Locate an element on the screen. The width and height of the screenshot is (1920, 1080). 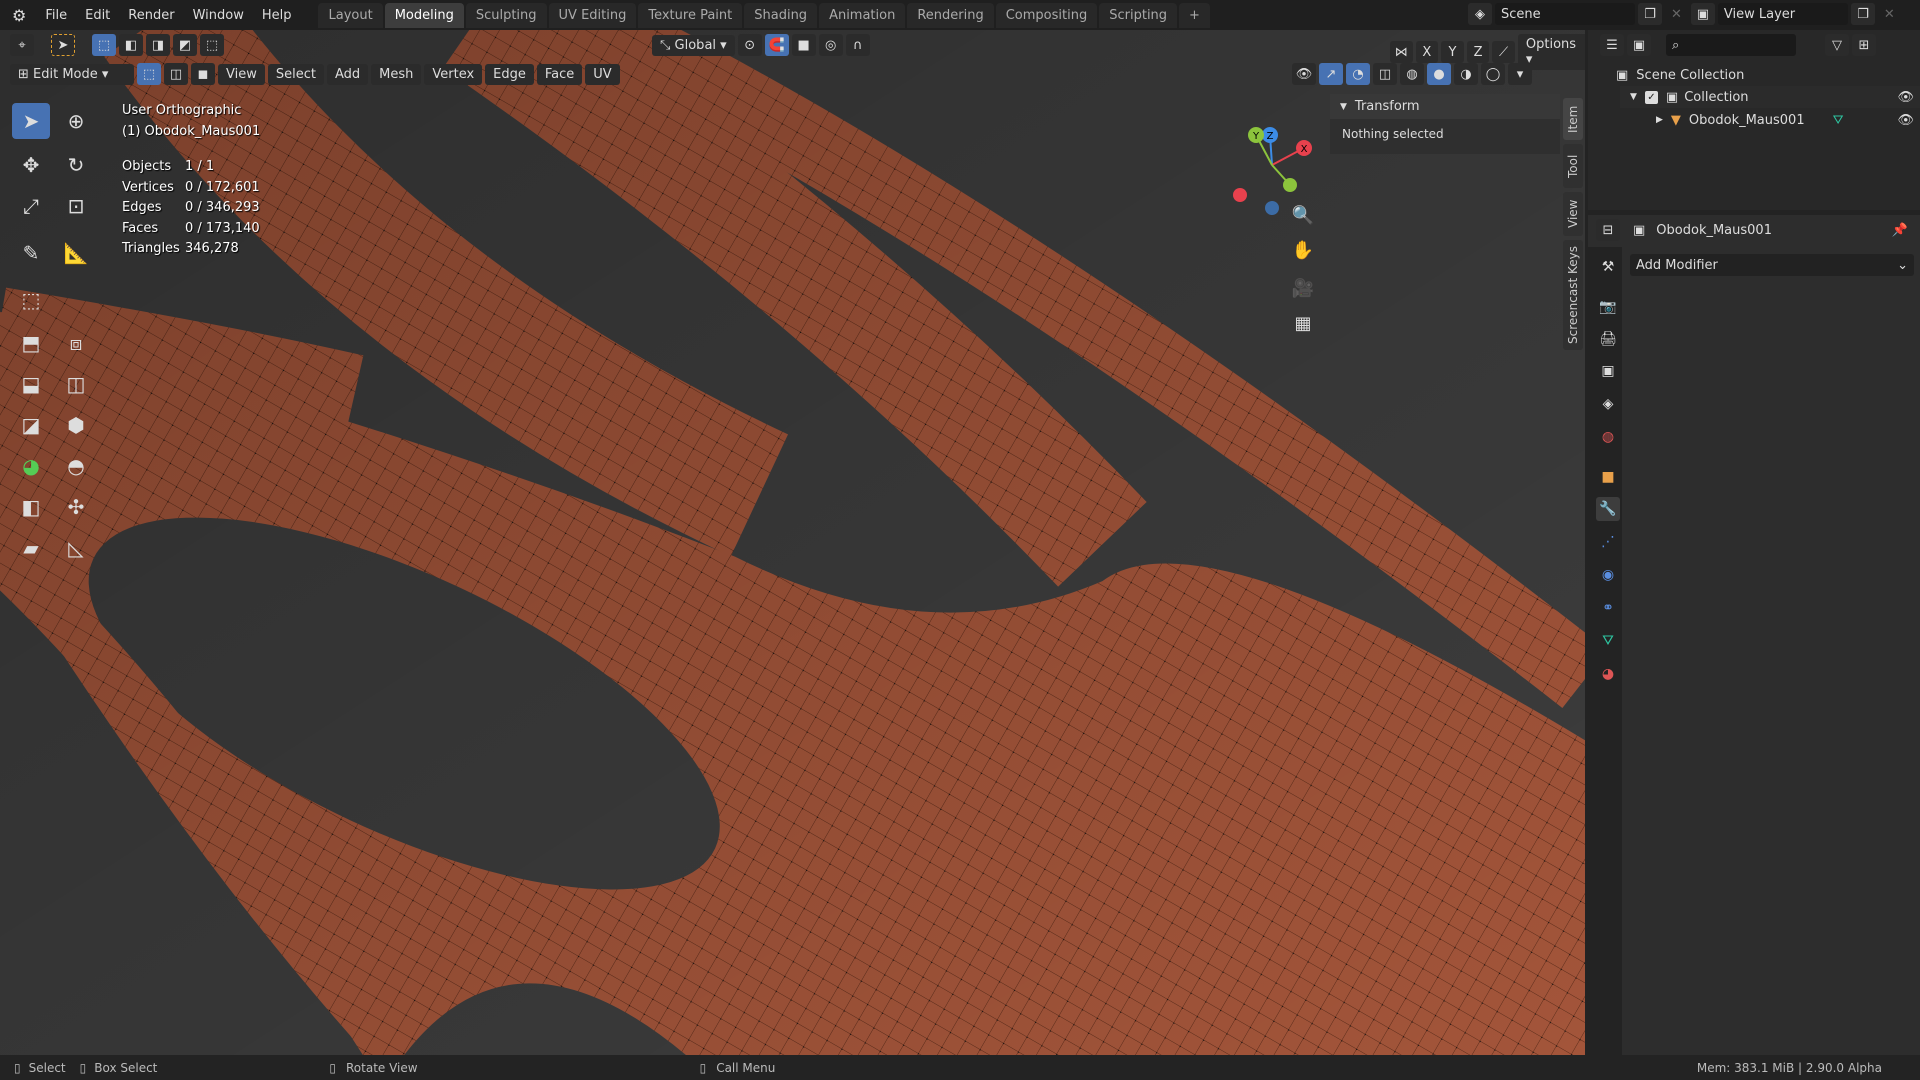
add-modifier-dropdown: Add Modifier ⌄ is located at coordinates (1772, 265).